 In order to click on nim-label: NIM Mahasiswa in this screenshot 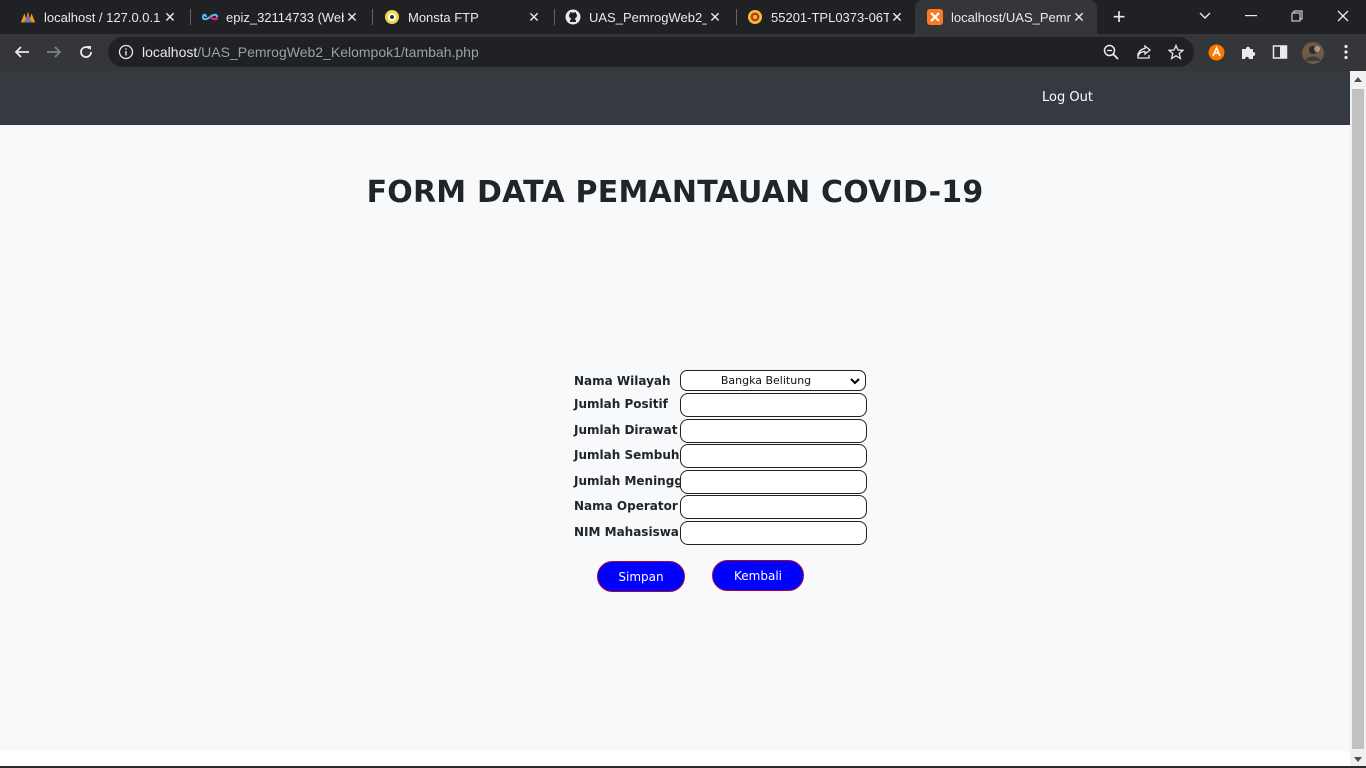, I will do `click(626, 532)`.